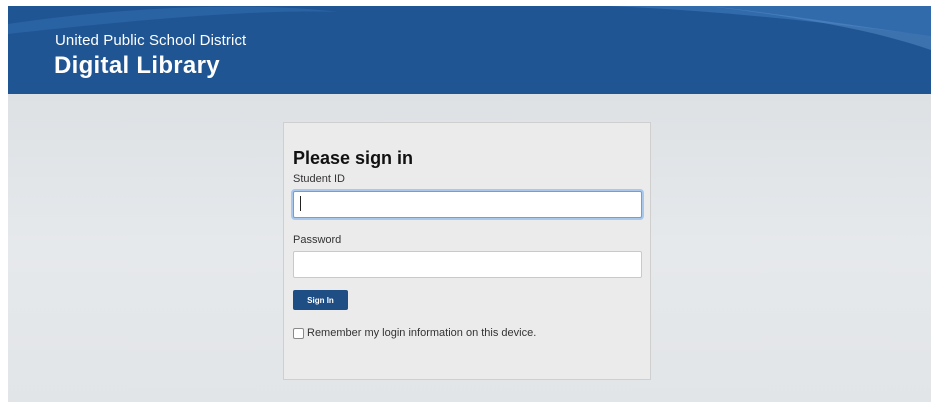 The height and width of the screenshot is (402, 931). Describe the element at coordinates (467, 264) in the screenshot. I see `password-input` at that location.